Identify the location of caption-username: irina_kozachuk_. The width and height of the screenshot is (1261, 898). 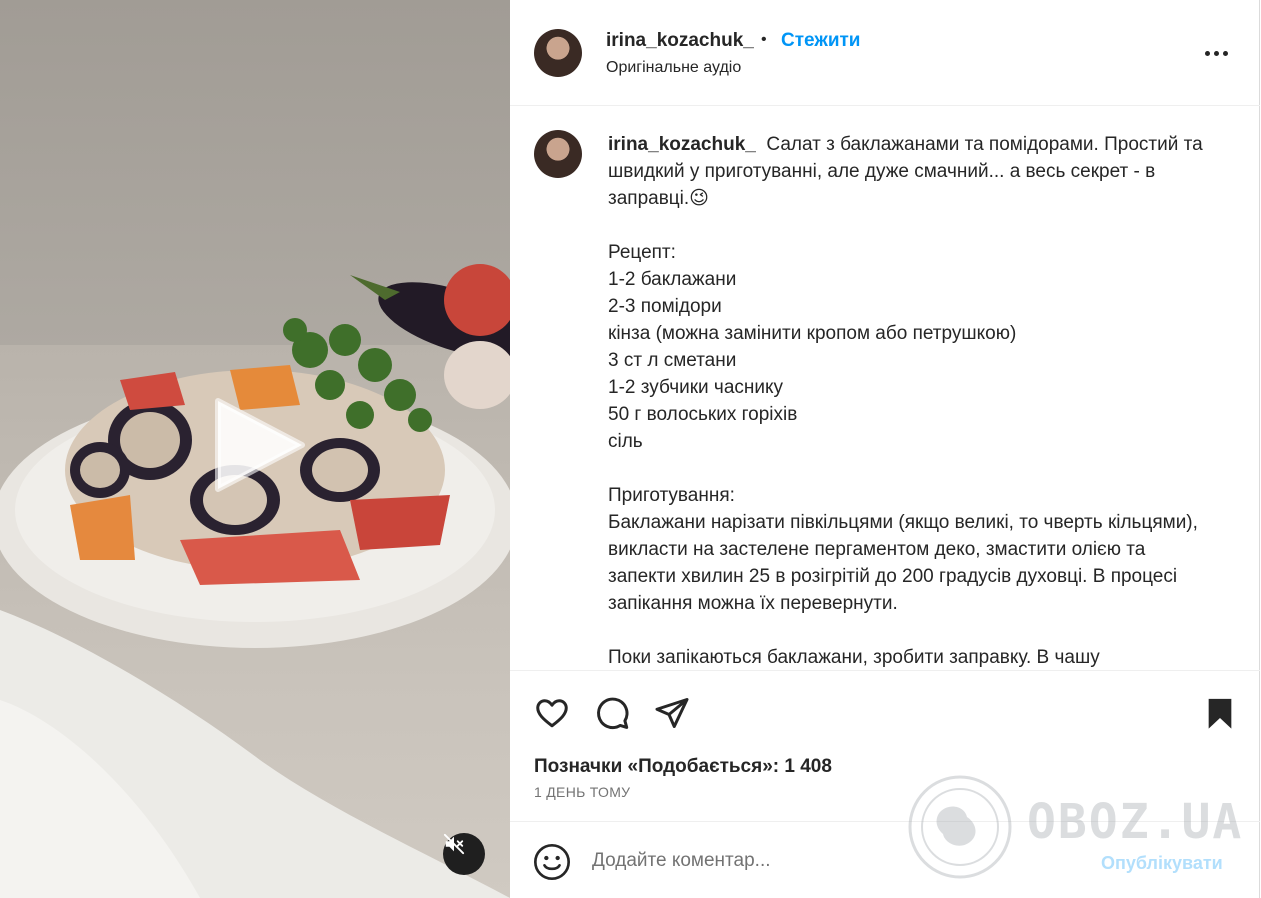
(682, 144).